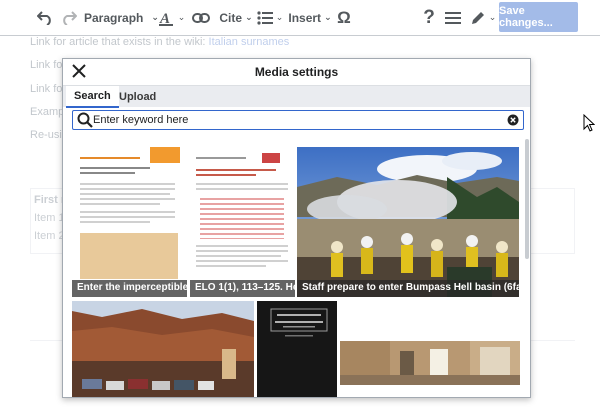 Image resolution: width=600 pixels, height=410 pixels. Describe the element at coordinates (231, 17) in the screenshot. I see `cite-label: Cite` at that location.